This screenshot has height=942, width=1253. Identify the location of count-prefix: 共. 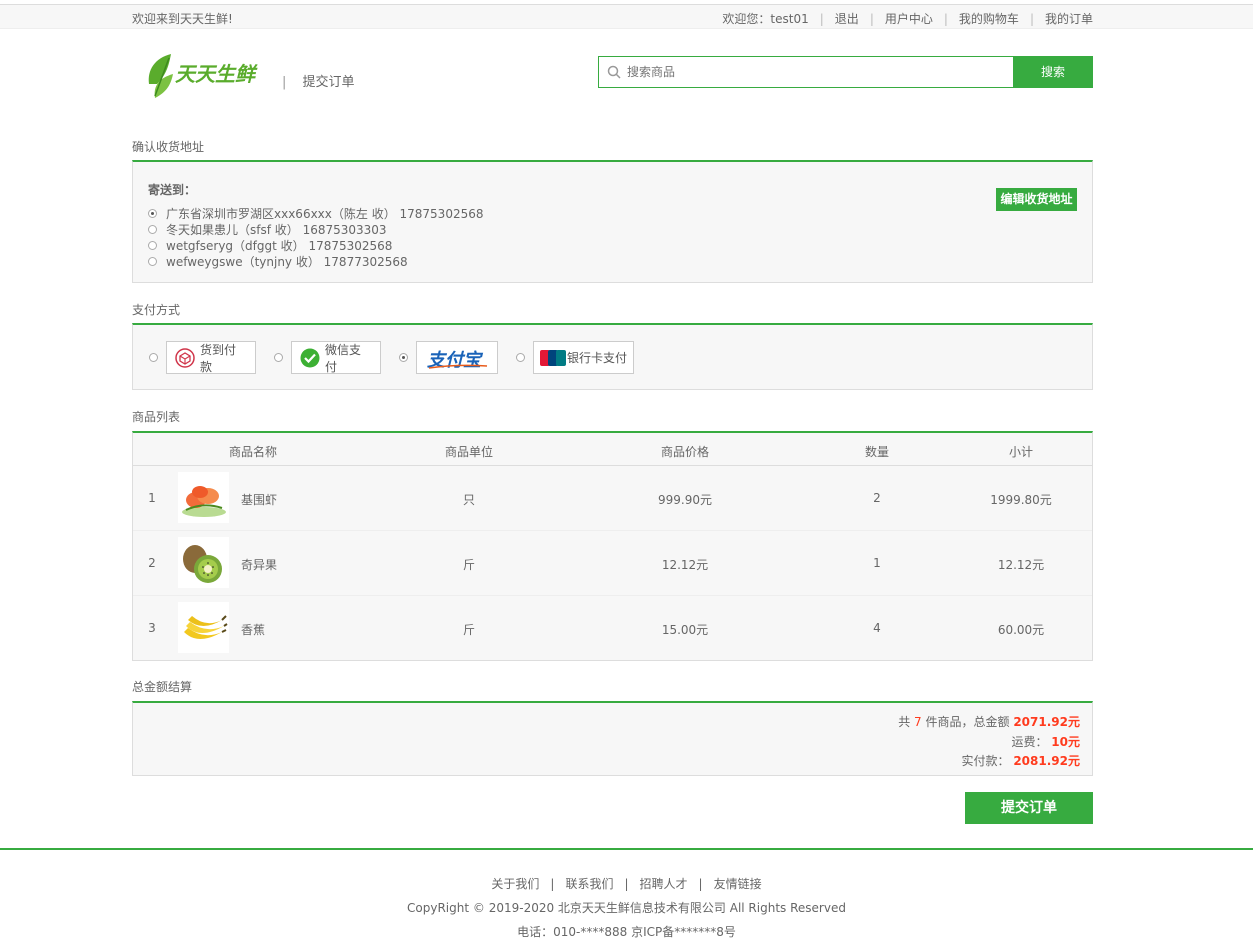
(906, 722).